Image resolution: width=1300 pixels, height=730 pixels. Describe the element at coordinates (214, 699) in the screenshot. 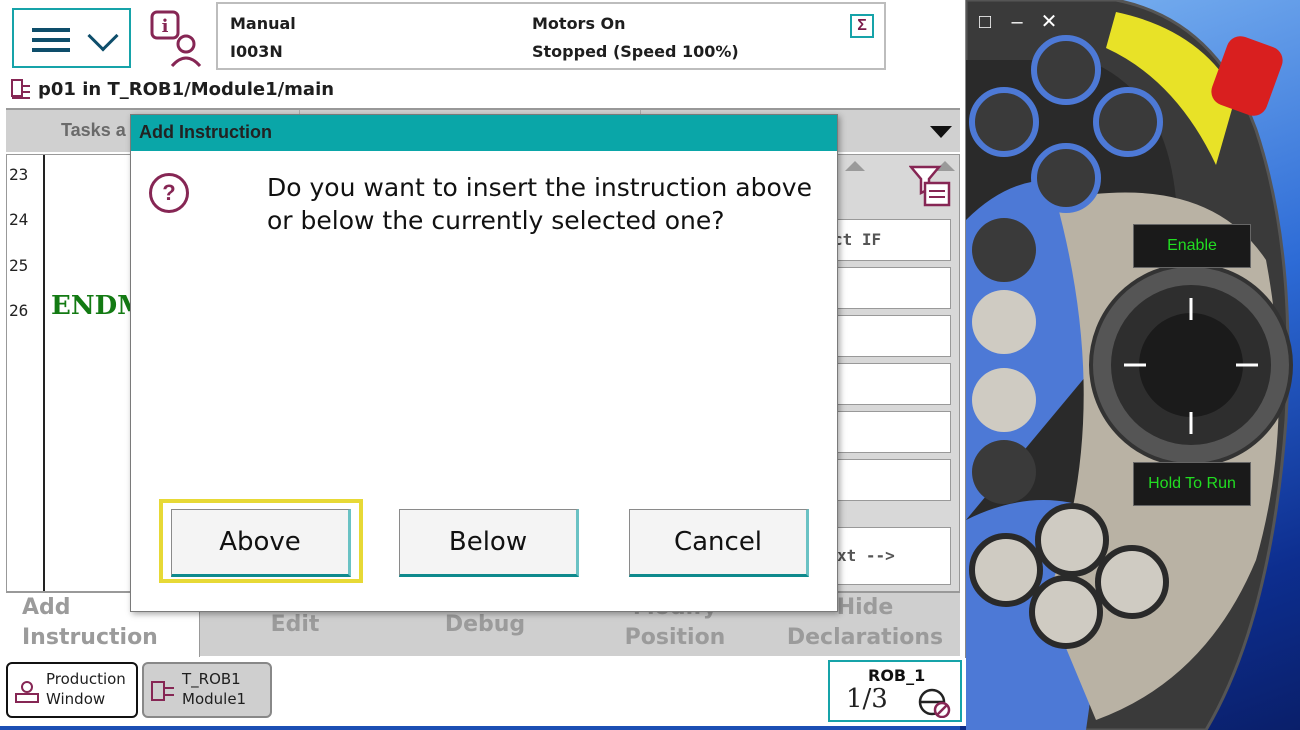

I see `module-task-label-2: Module1` at that location.